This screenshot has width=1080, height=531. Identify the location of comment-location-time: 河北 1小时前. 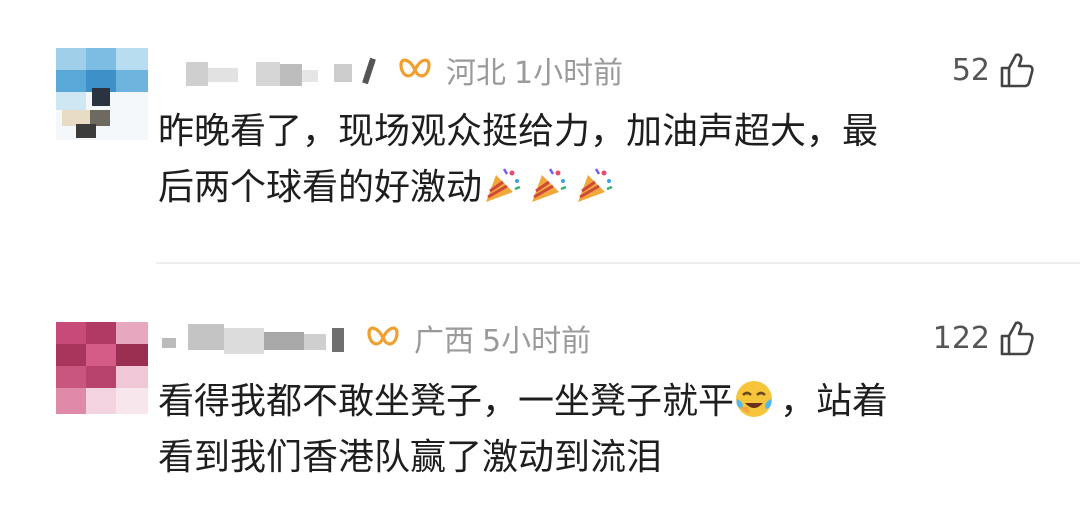
(534, 70).